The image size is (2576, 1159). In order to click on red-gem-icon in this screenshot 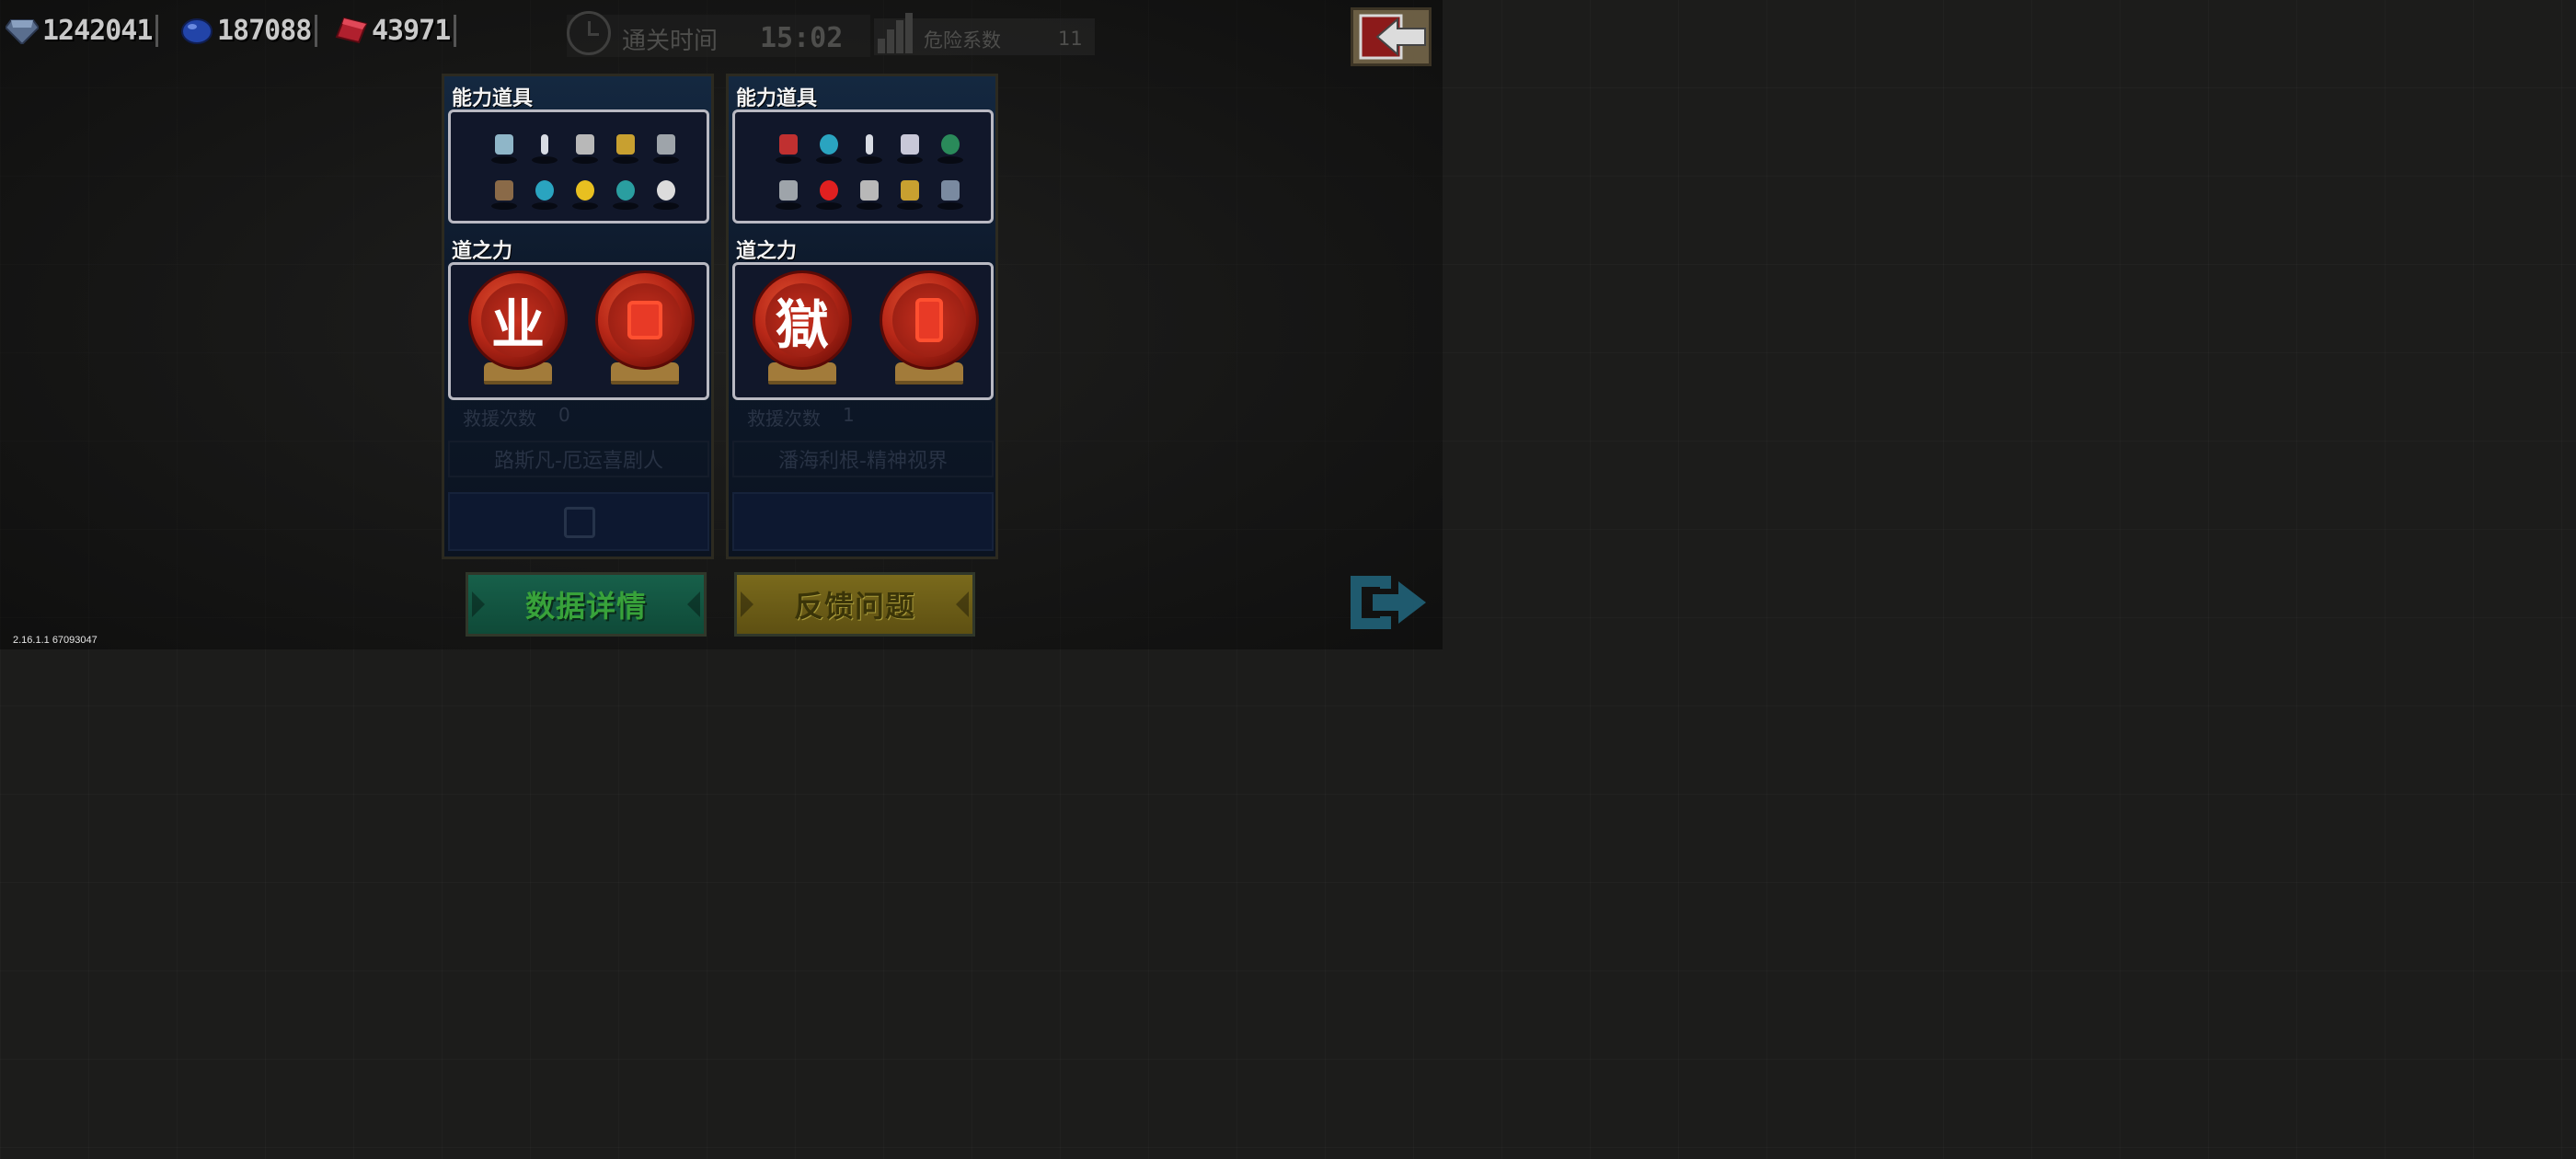, I will do `click(351, 30)`.